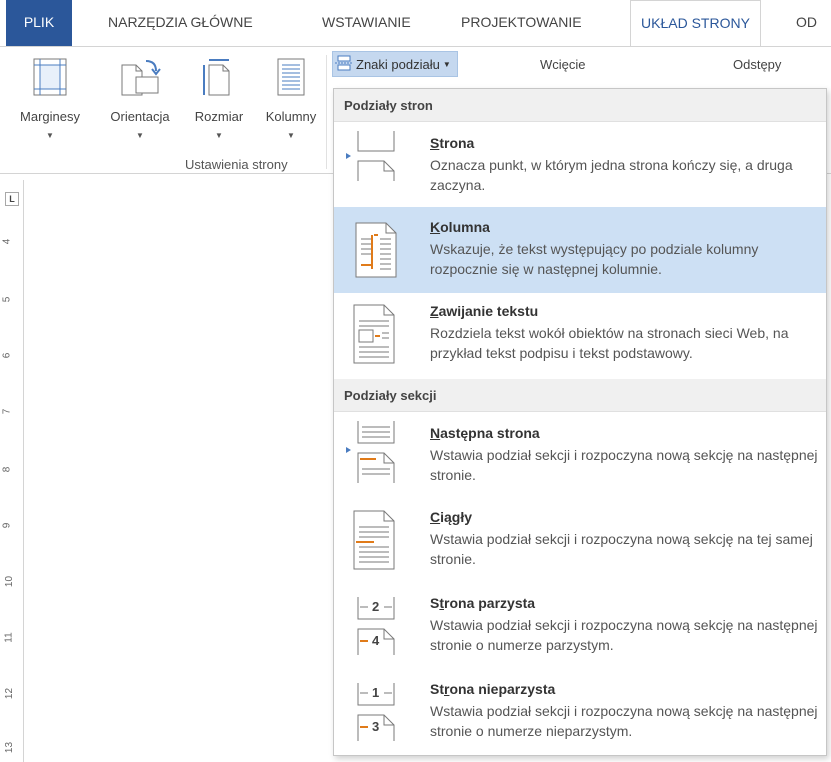 The height and width of the screenshot is (762, 831). What do you see at coordinates (7, 411) in the screenshot?
I see `ruler-number: 7` at bounding box center [7, 411].